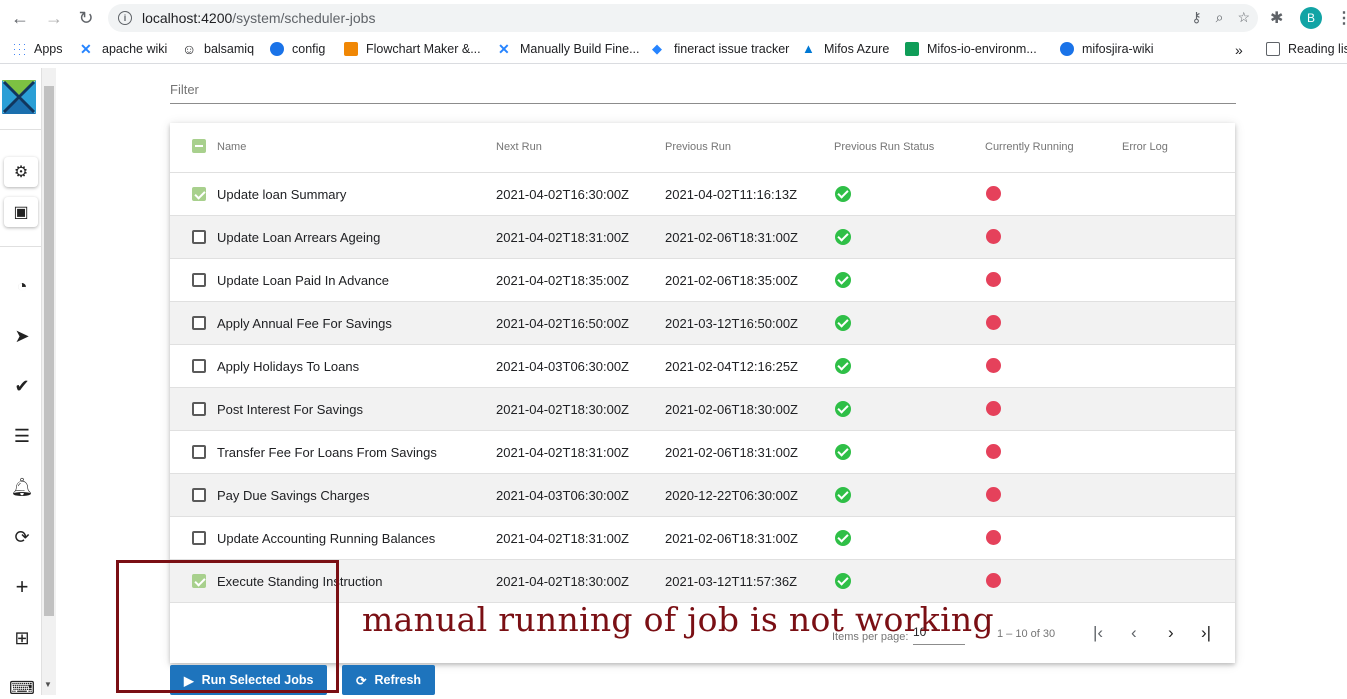 The height and width of the screenshot is (699, 1347). What do you see at coordinates (1145, 147) in the screenshot?
I see `header-error-log: Error Log` at bounding box center [1145, 147].